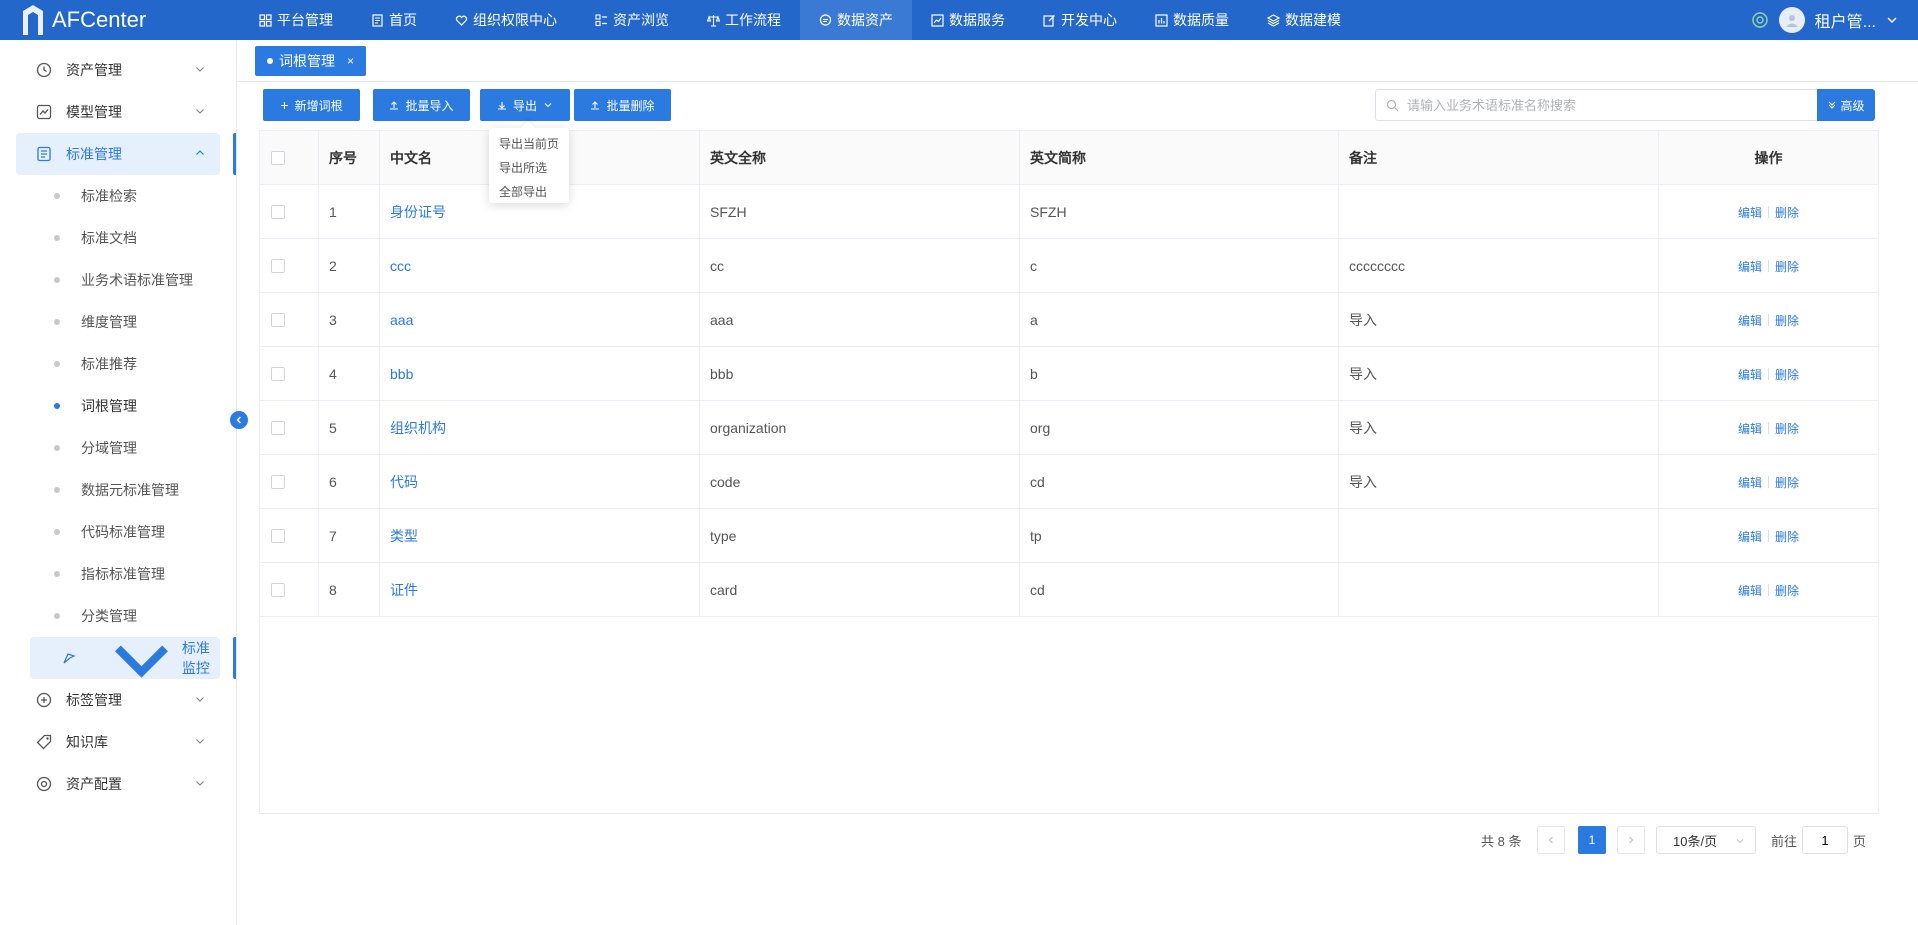 This screenshot has height=925, width=1918. What do you see at coordinates (350, 61) in the screenshot?
I see `tab-close-icon: ×` at bounding box center [350, 61].